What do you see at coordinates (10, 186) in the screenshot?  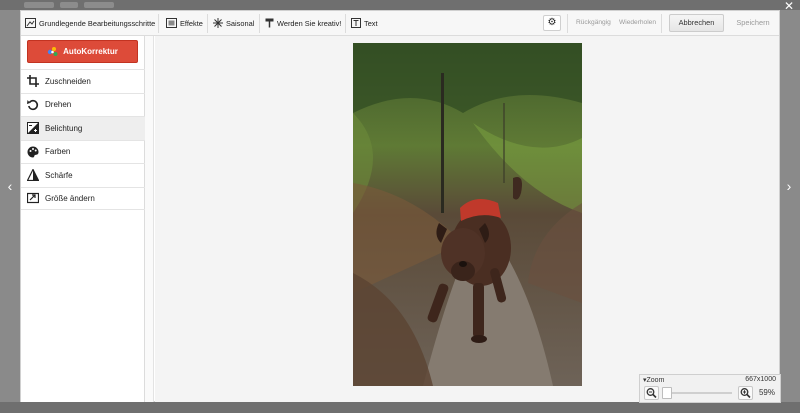 I see `previous-photo-arrow-icon: ‹` at bounding box center [10, 186].